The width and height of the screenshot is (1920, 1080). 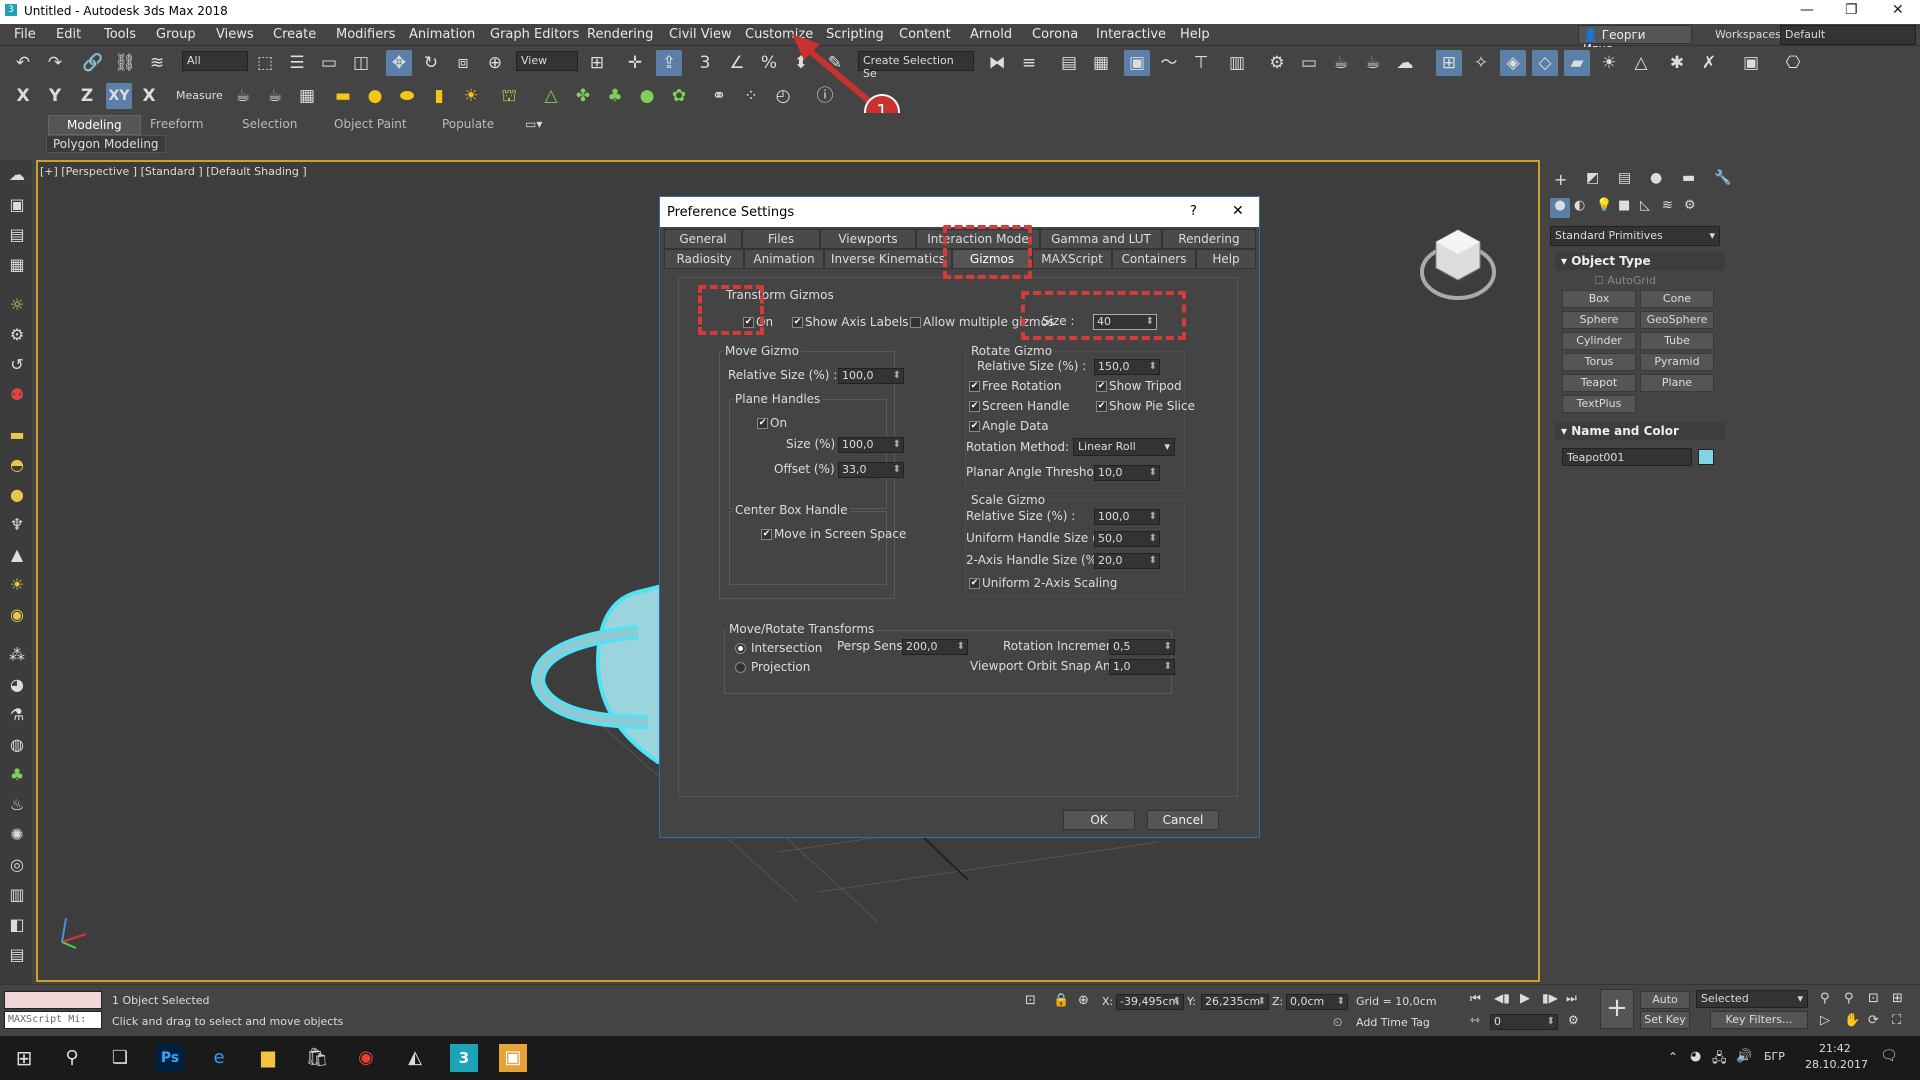 What do you see at coordinates (1560, 208) in the screenshot?
I see `geometry-icon: ●` at bounding box center [1560, 208].